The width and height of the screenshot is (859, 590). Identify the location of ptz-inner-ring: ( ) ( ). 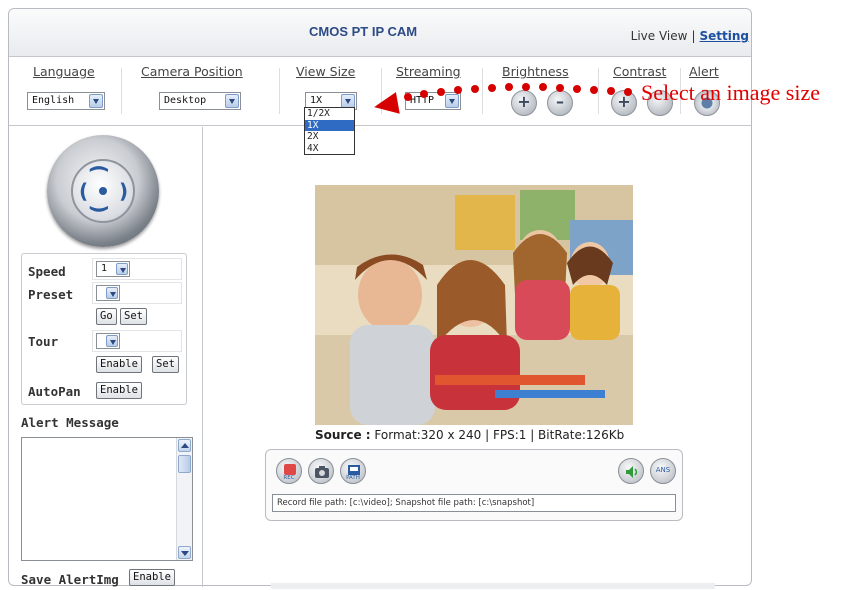
(103, 191).